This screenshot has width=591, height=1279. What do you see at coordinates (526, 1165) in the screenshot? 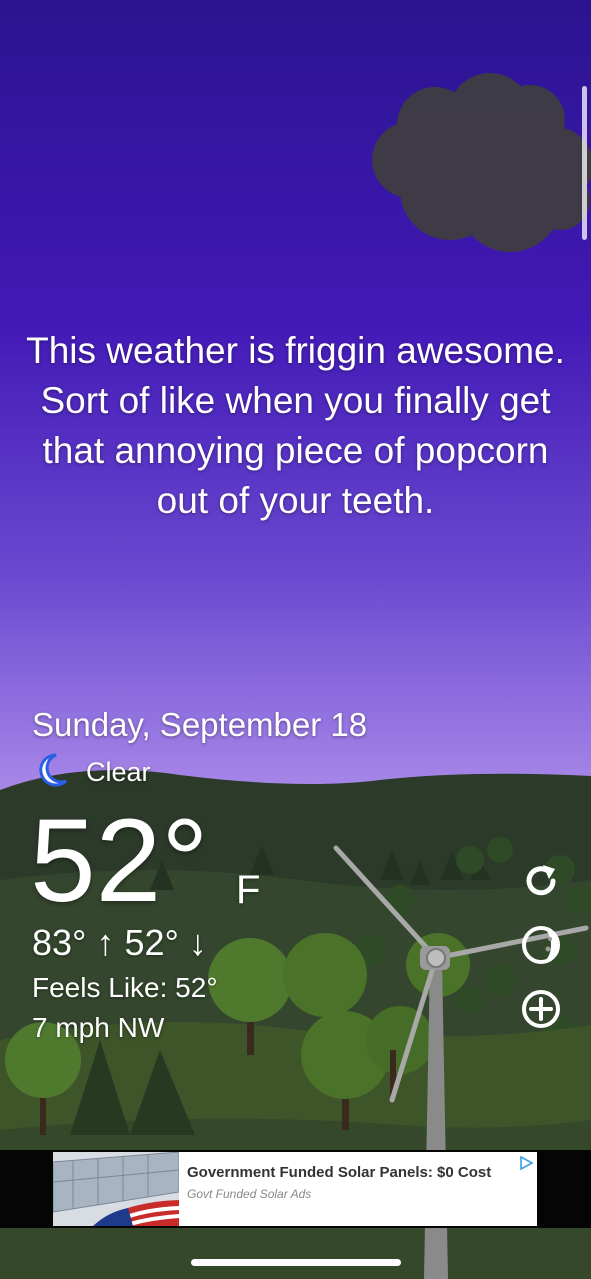
I see `ad-choices-icon` at bounding box center [526, 1165].